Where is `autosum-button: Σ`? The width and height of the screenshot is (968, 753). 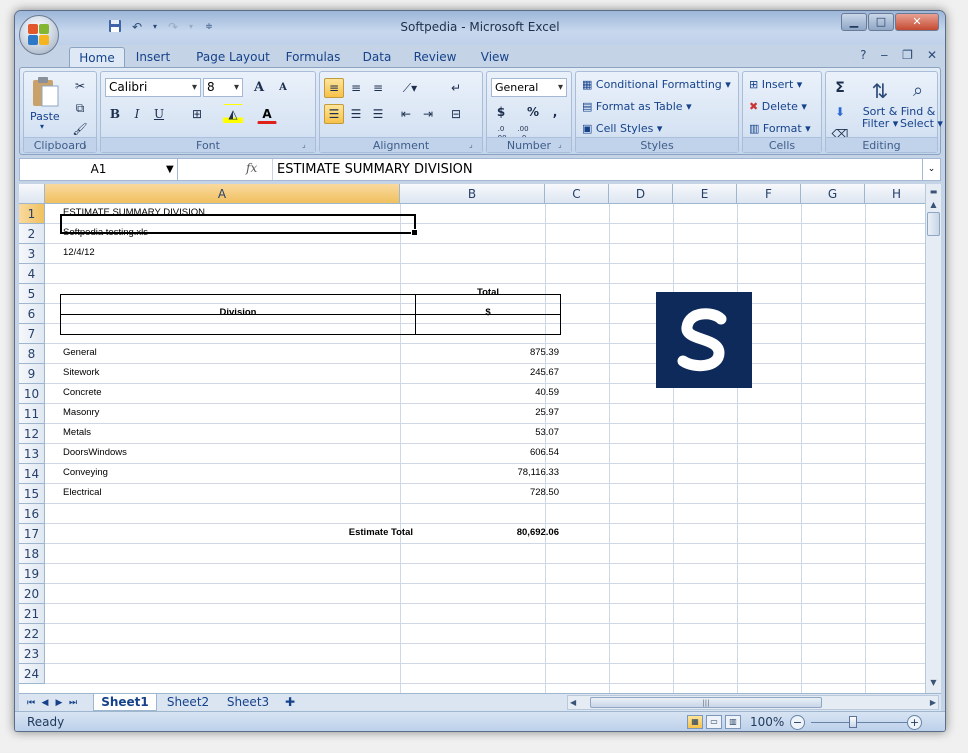 autosum-button: Σ is located at coordinates (840, 88).